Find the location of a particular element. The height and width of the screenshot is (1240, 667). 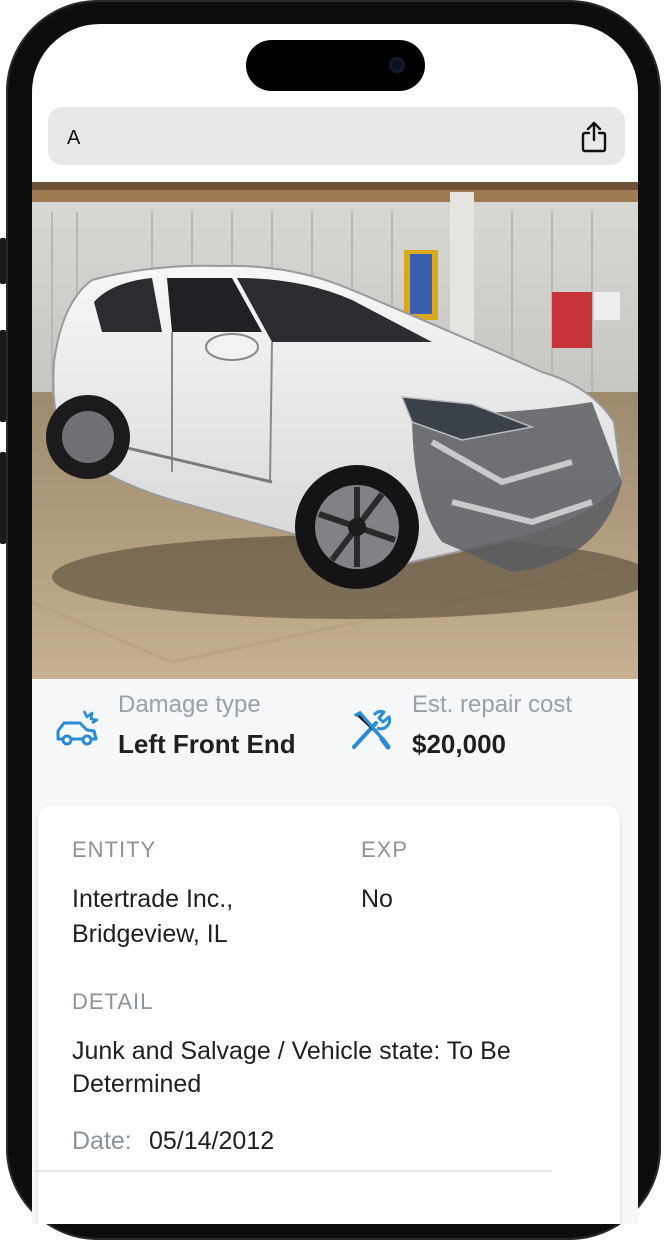

entity-label: ENTITY is located at coordinates (114, 849).